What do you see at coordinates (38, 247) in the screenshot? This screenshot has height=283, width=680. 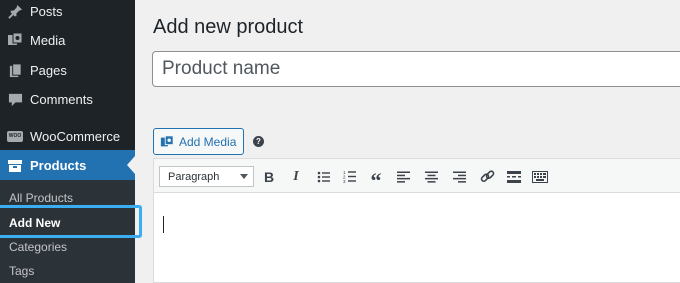 I see `submenu-item-categories: Categories` at bounding box center [38, 247].